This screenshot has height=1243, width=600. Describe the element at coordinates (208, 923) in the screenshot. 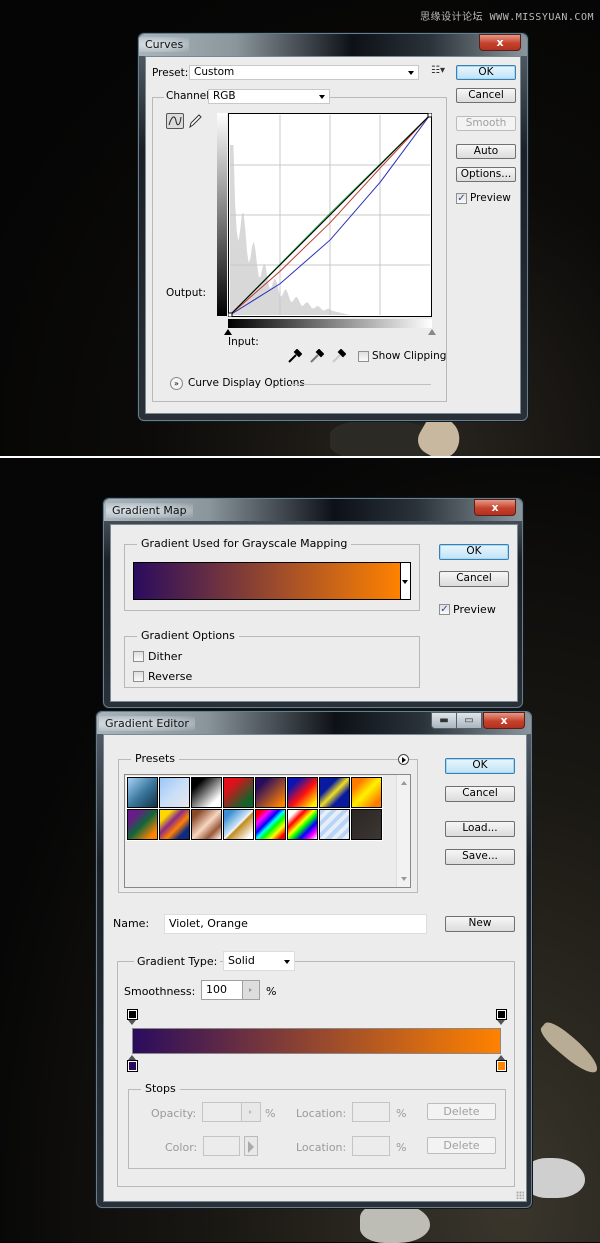

I see `name-value: Violet, Orange` at that location.